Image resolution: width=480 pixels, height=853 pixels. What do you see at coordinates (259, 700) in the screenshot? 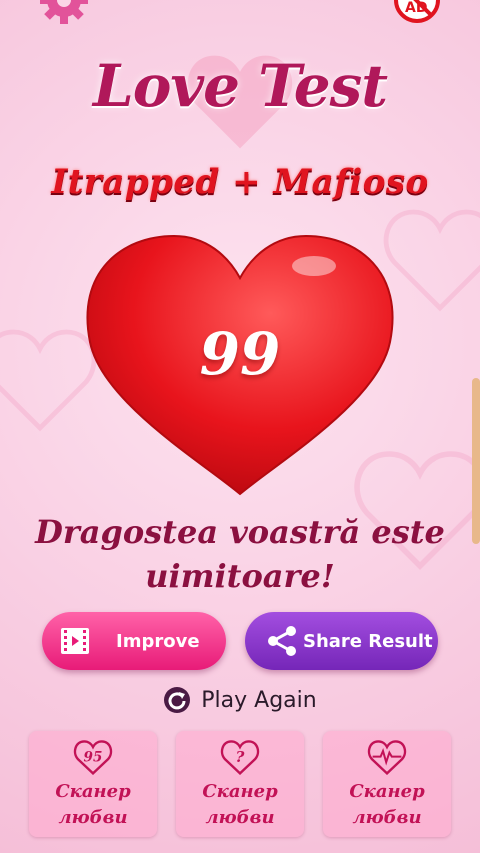
I see `play-again-label: Play Again` at bounding box center [259, 700].